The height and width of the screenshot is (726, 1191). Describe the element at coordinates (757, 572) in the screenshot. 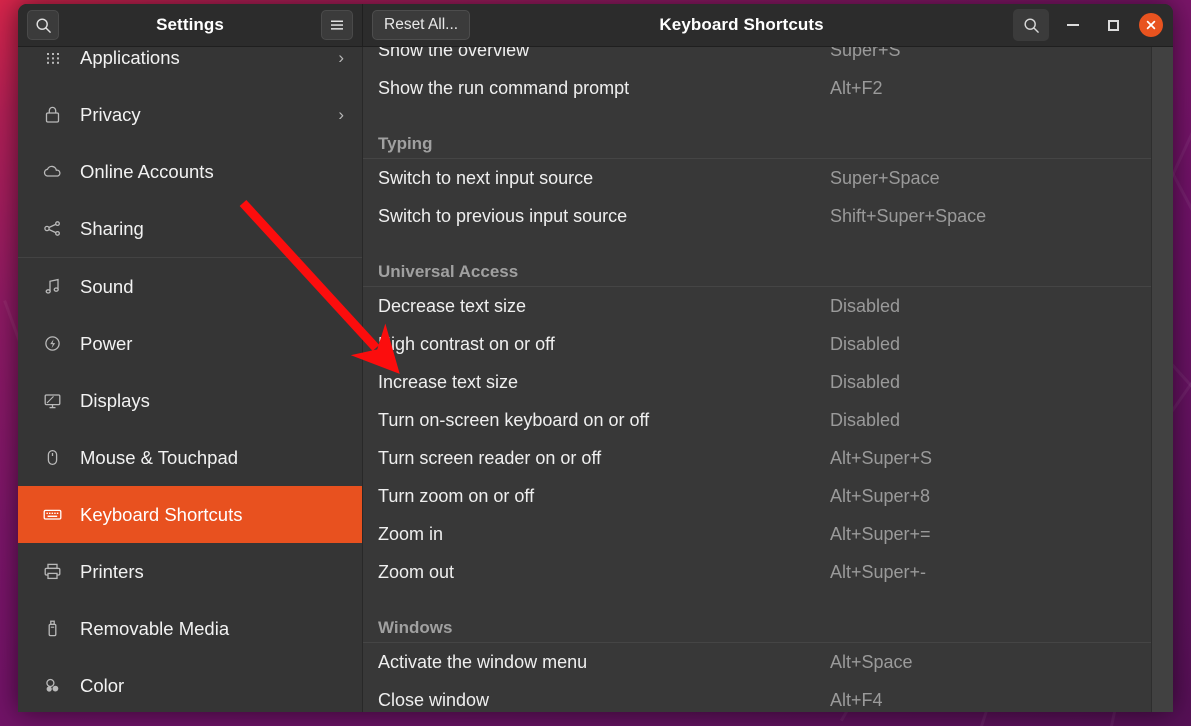

I see `shortcut-row: Zoom out Alt+Super+-` at that location.